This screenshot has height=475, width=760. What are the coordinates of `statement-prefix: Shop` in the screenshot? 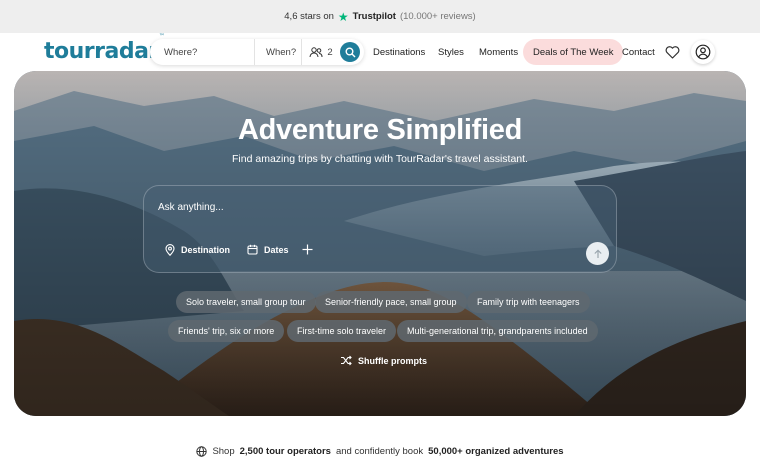 It's located at (223, 451).